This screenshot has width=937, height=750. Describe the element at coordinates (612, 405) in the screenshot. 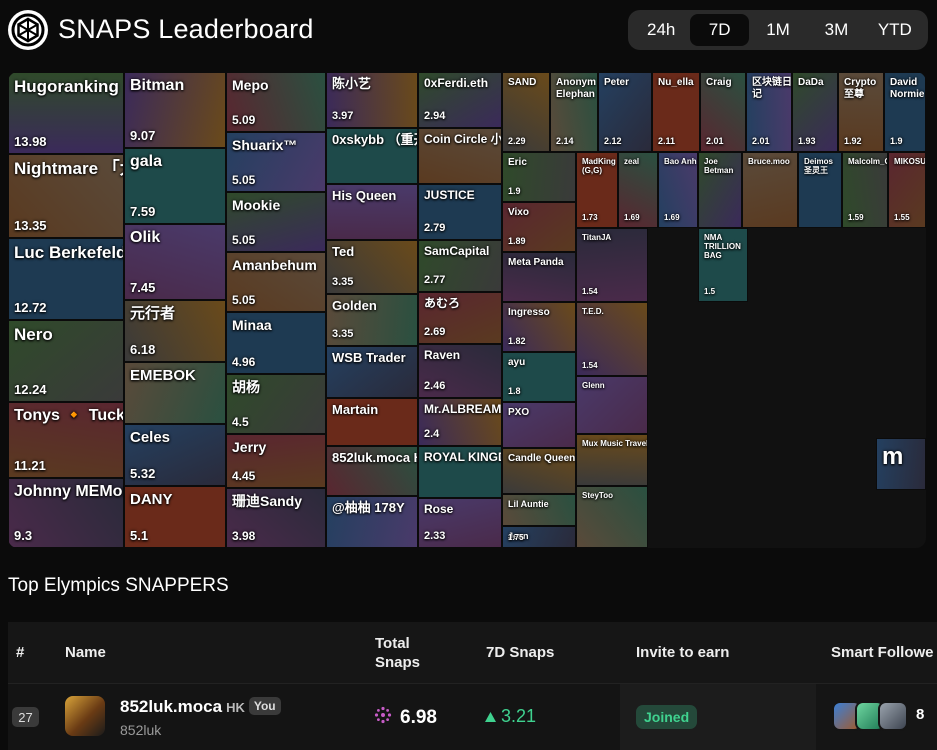

I see `leaderboard-tile: Glenn` at that location.